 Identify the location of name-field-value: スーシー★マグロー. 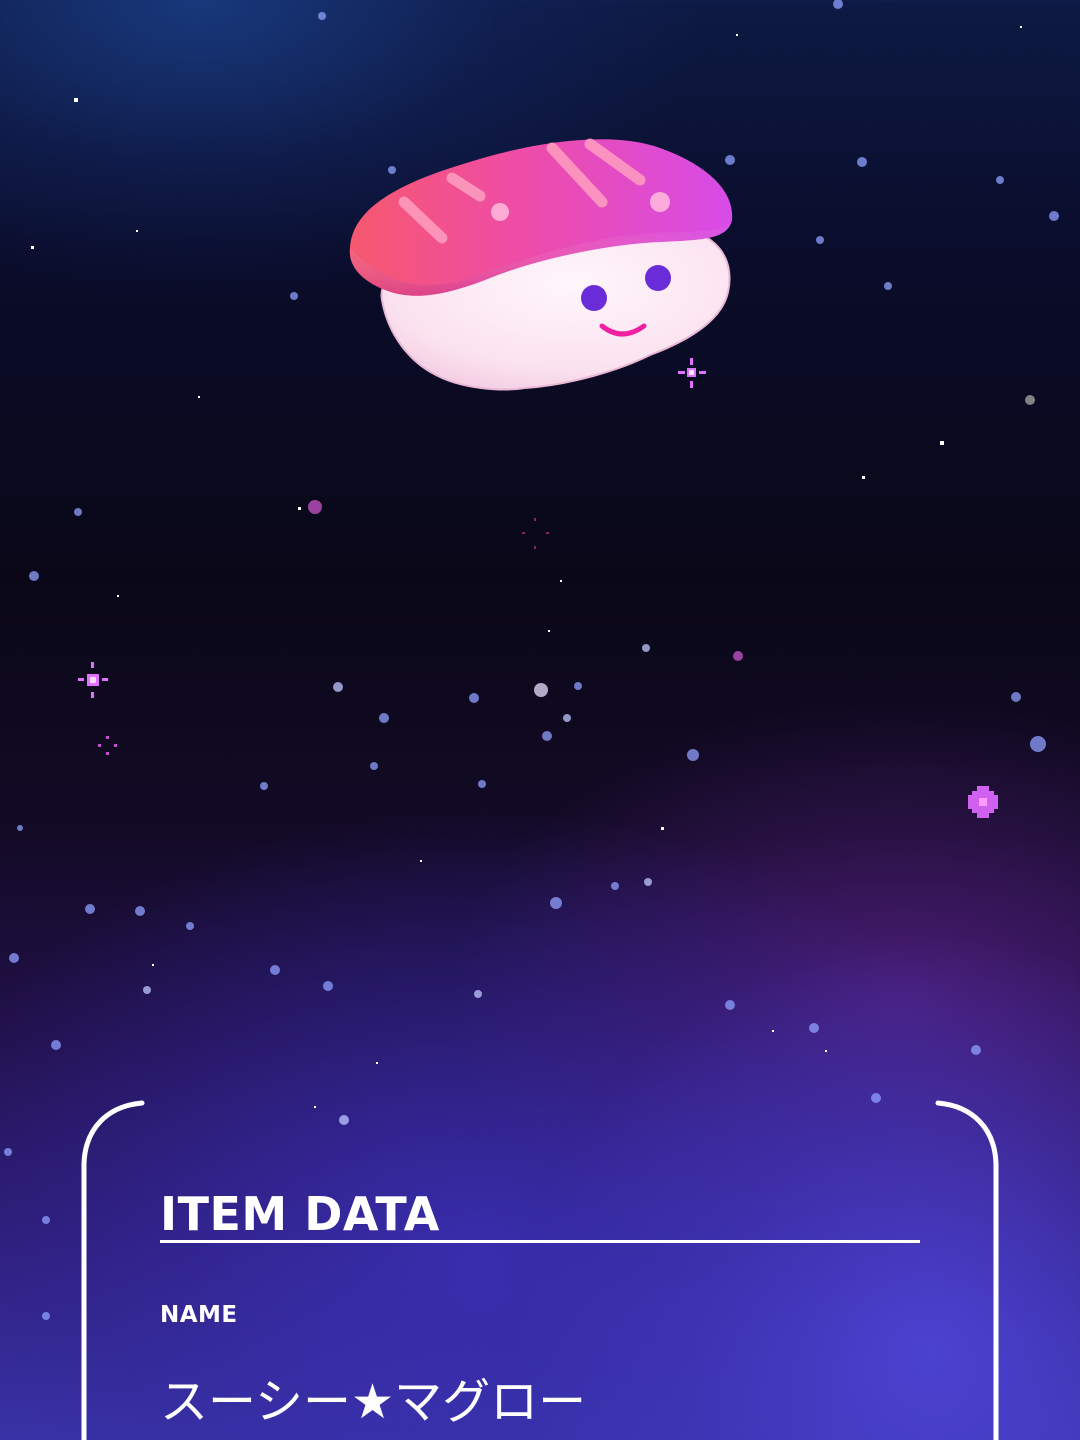
(373, 1402).